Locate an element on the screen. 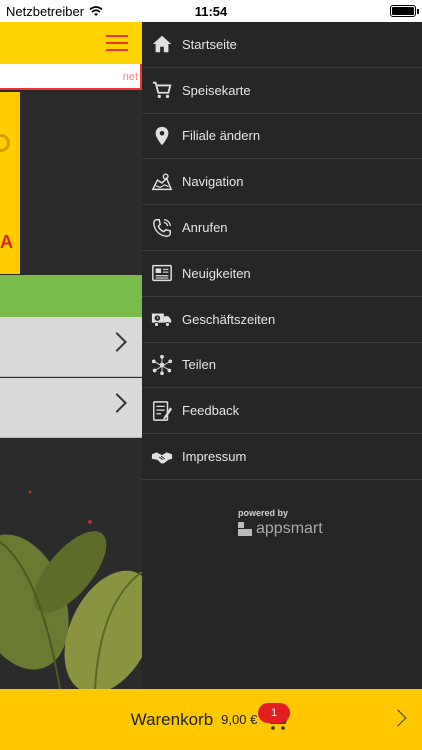 The image size is (422, 750). cart-price: 9,00 € is located at coordinates (239, 719).